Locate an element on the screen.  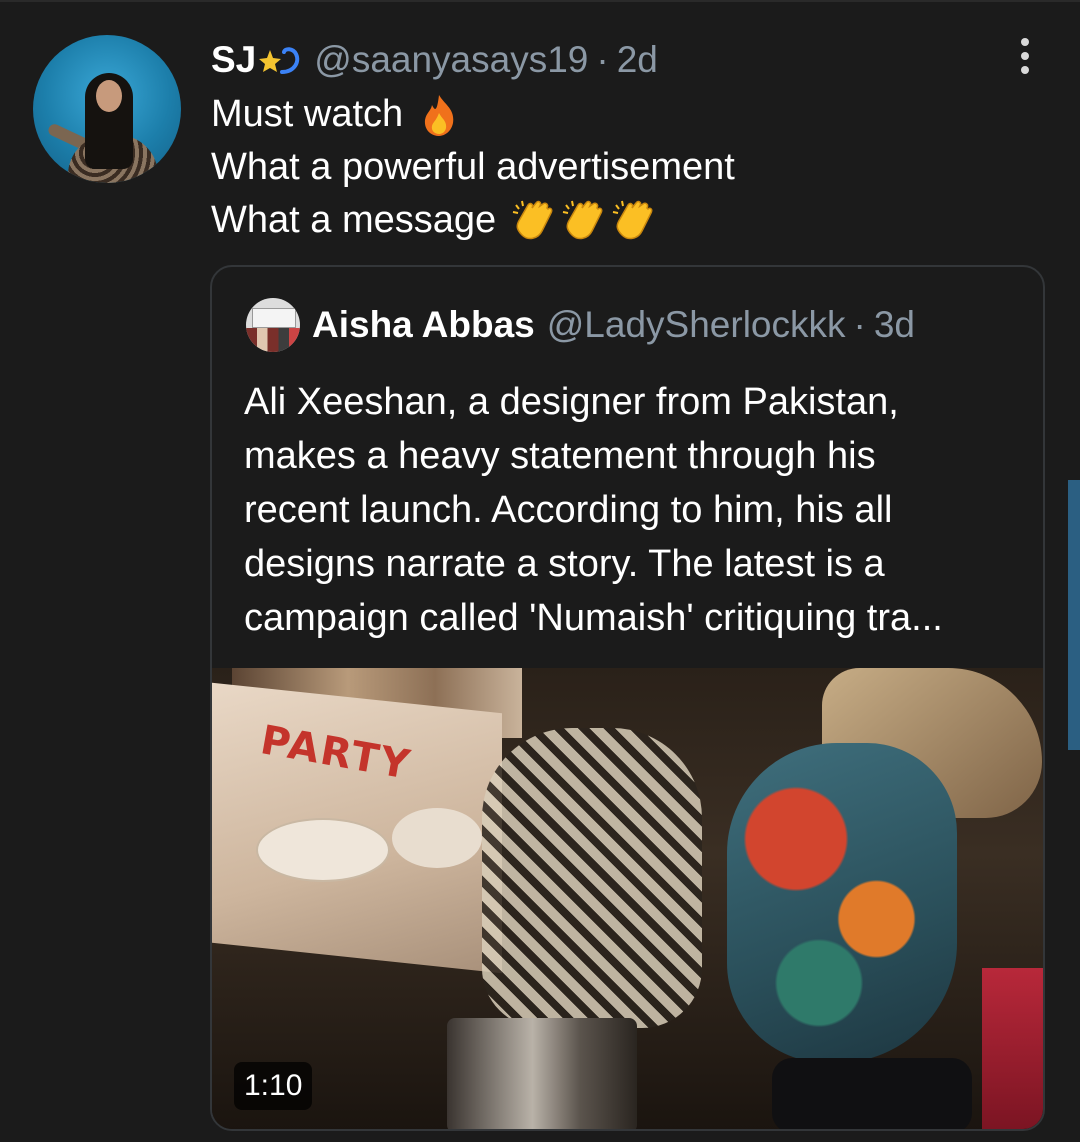
more-options-icon is located at coordinates (1025, 58).